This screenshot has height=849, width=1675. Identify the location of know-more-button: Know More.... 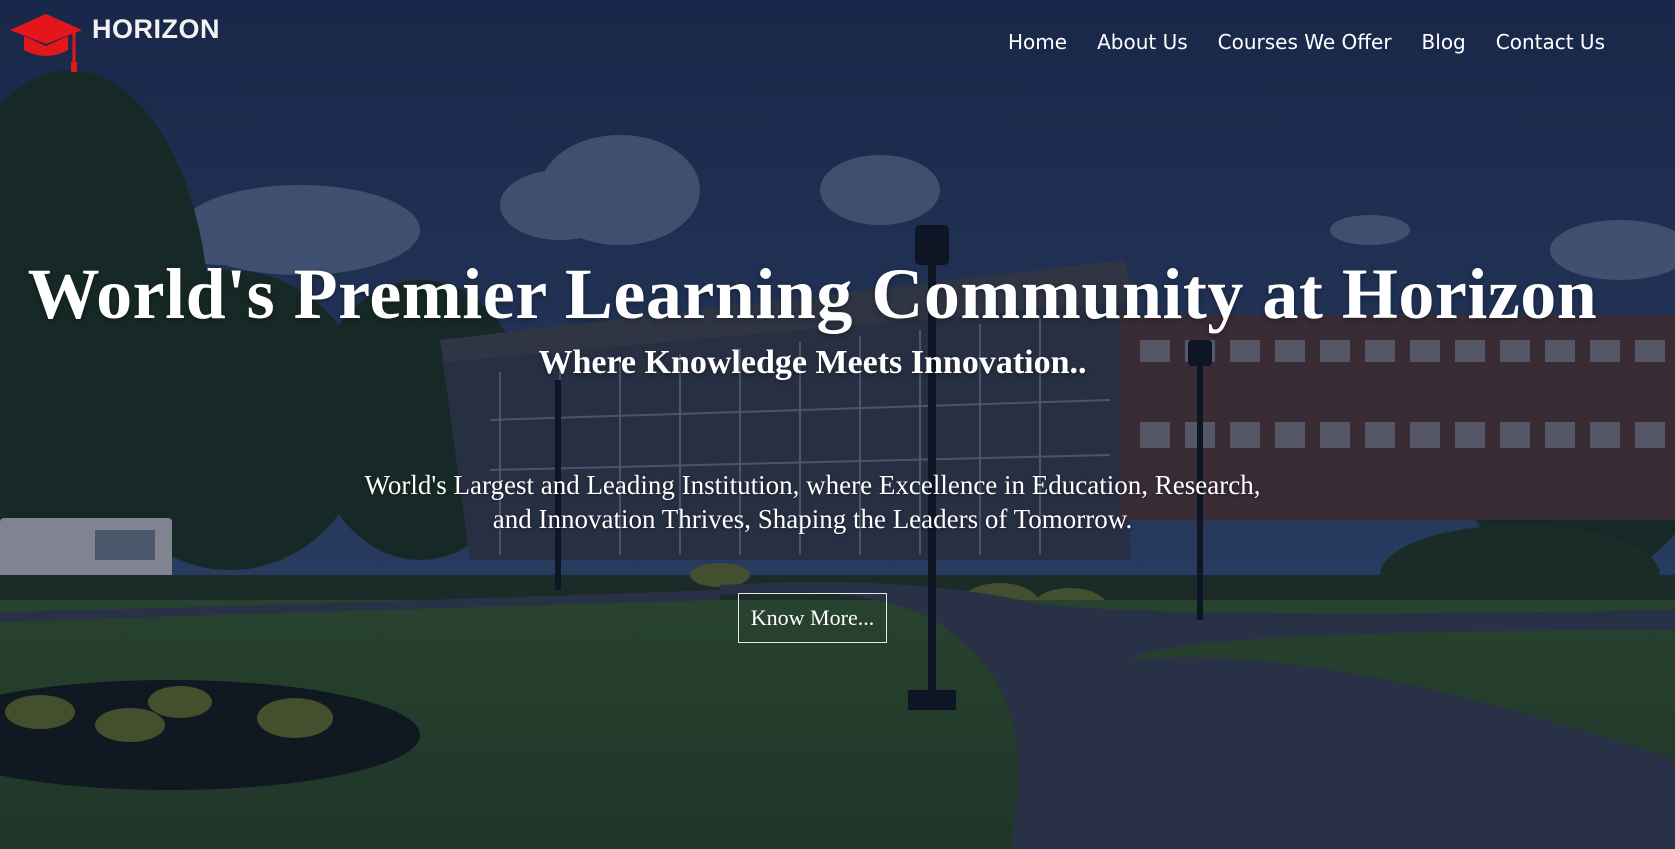
(812, 618).